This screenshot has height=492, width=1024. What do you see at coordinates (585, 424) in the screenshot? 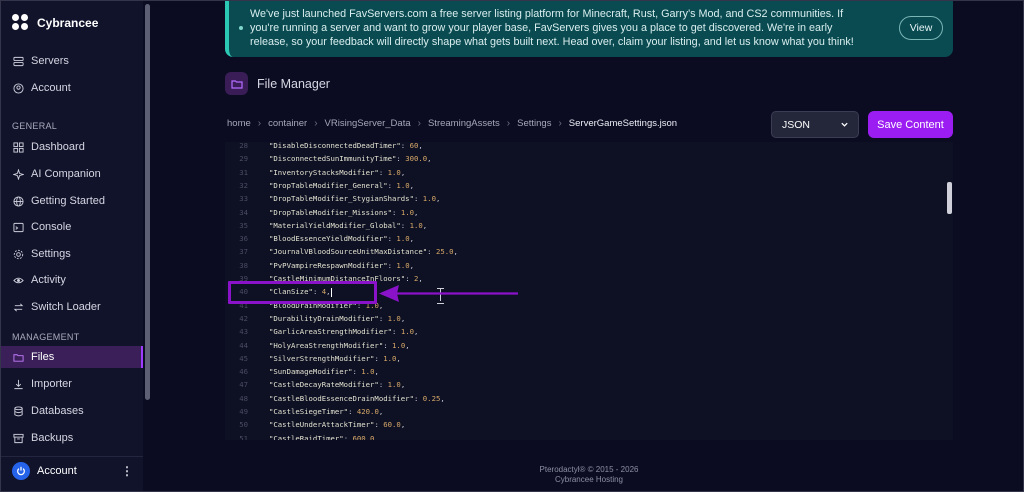
I see `code-line: 50 "CastleUnderAttackTimer": 60.0,` at bounding box center [585, 424].